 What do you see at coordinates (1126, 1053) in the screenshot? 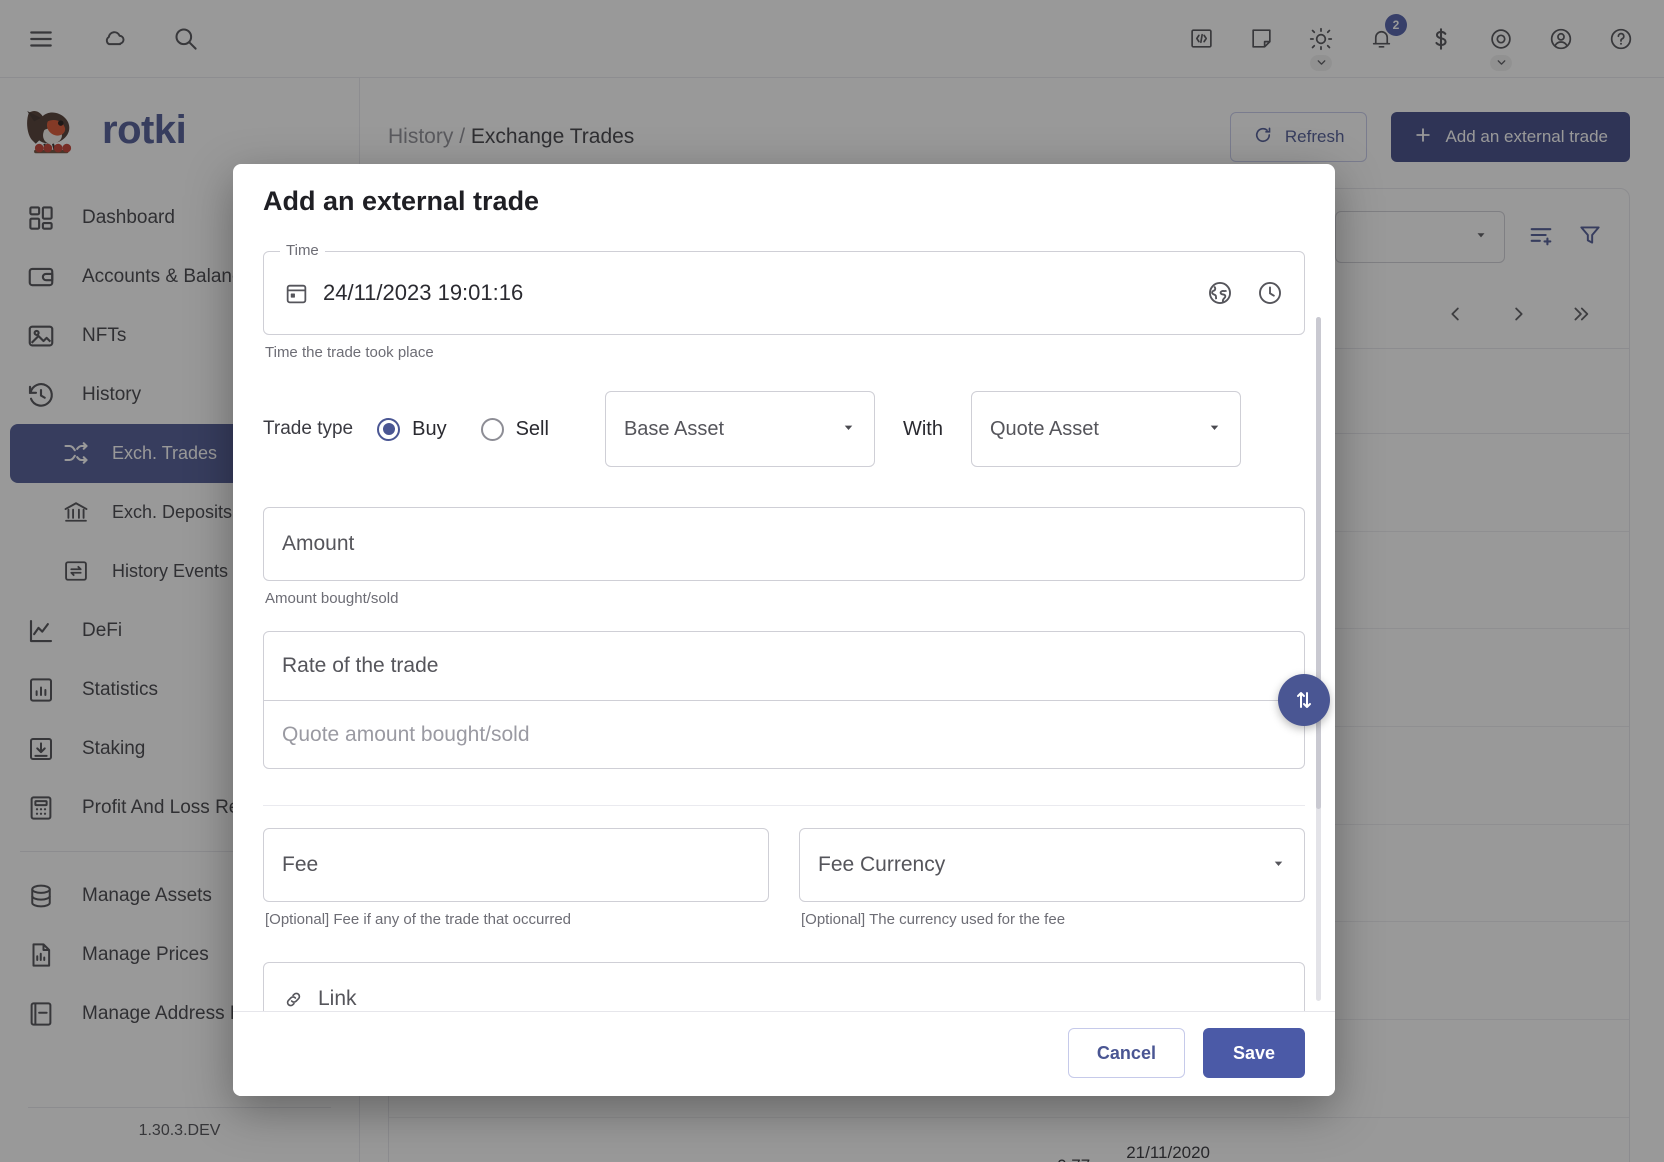
I see `cancel-button: Cancel` at bounding box center [1126, 1053].